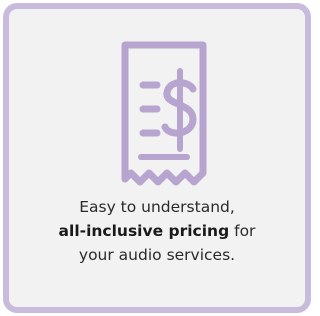 This screenshot has width=320, height=316. Describe the element at coordinates (164, 113) in the screenshot. I see `receipt-dollar-icon` at that location.